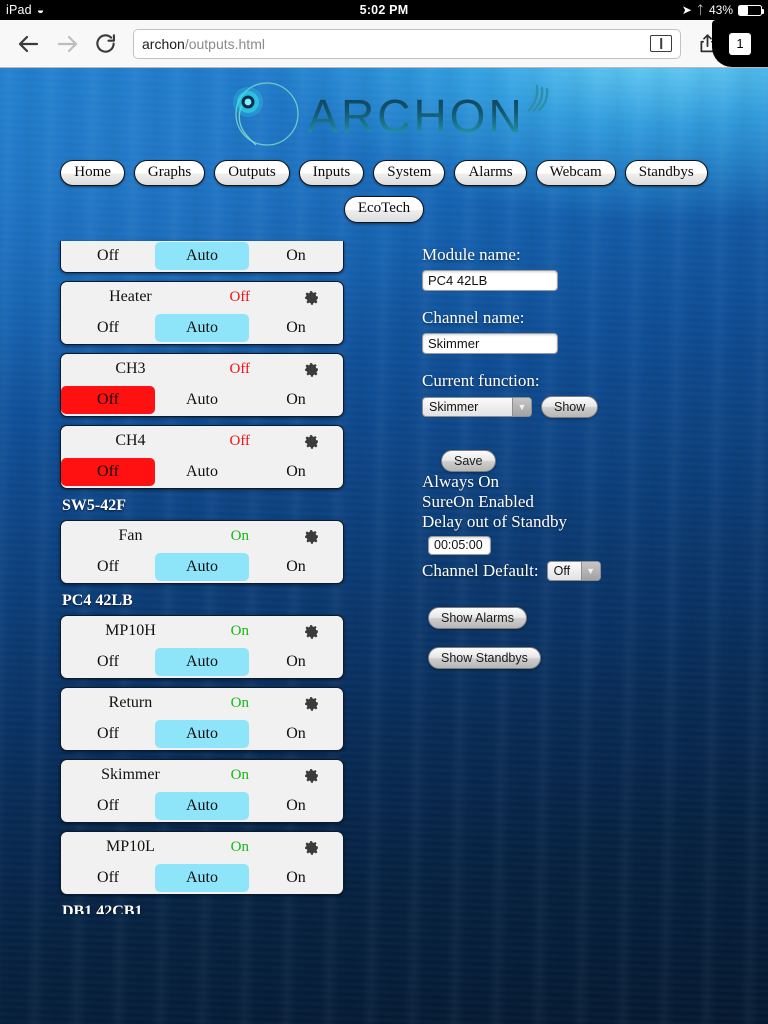 The width and height of the screenshot is (768, 1024). Describe the element at coordinates (67, 44) in the screenshot. I see `forward-arrow-icon` at that location.